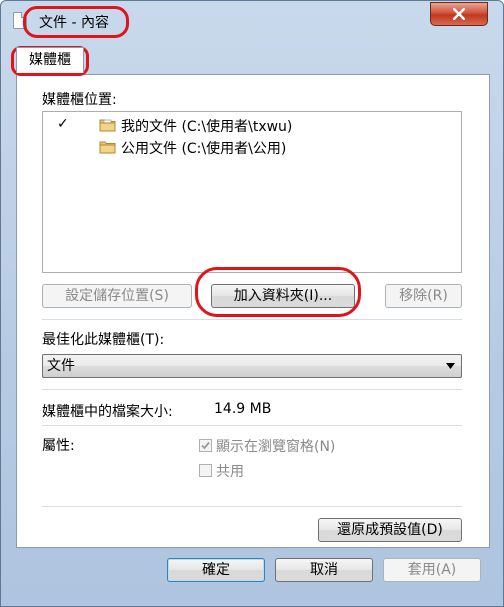 The height and width of the screenshot is (607, 504). Describe the element at coordinates (74, 23) in the screenshot. I see `window-title: 文件 - 內容` at that location.